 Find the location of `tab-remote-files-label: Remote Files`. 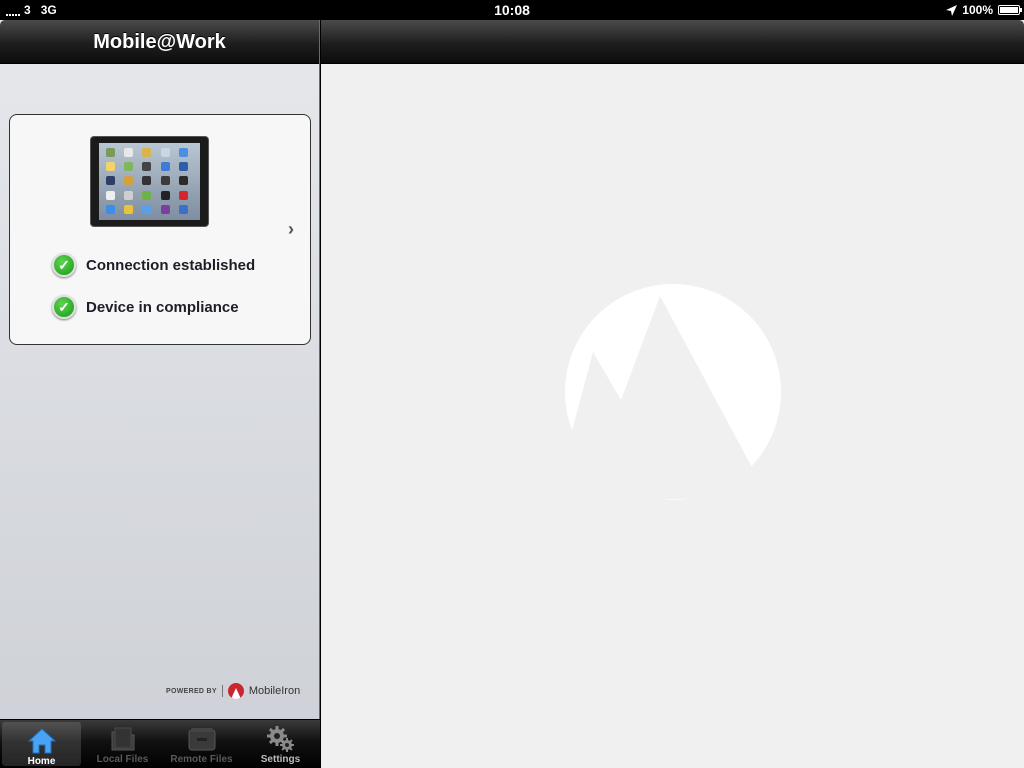

tab-remote-files-label: Remote Files is located at coordinates (201, 759).